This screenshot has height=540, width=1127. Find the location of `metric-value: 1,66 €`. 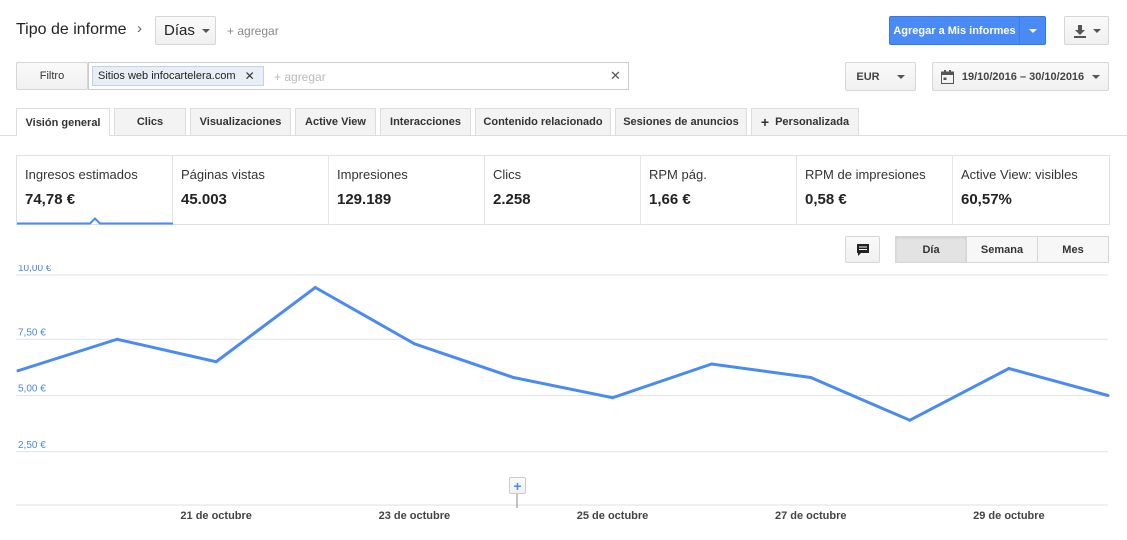

metric-value: 1,66 € is located at coordinates (670, 199).